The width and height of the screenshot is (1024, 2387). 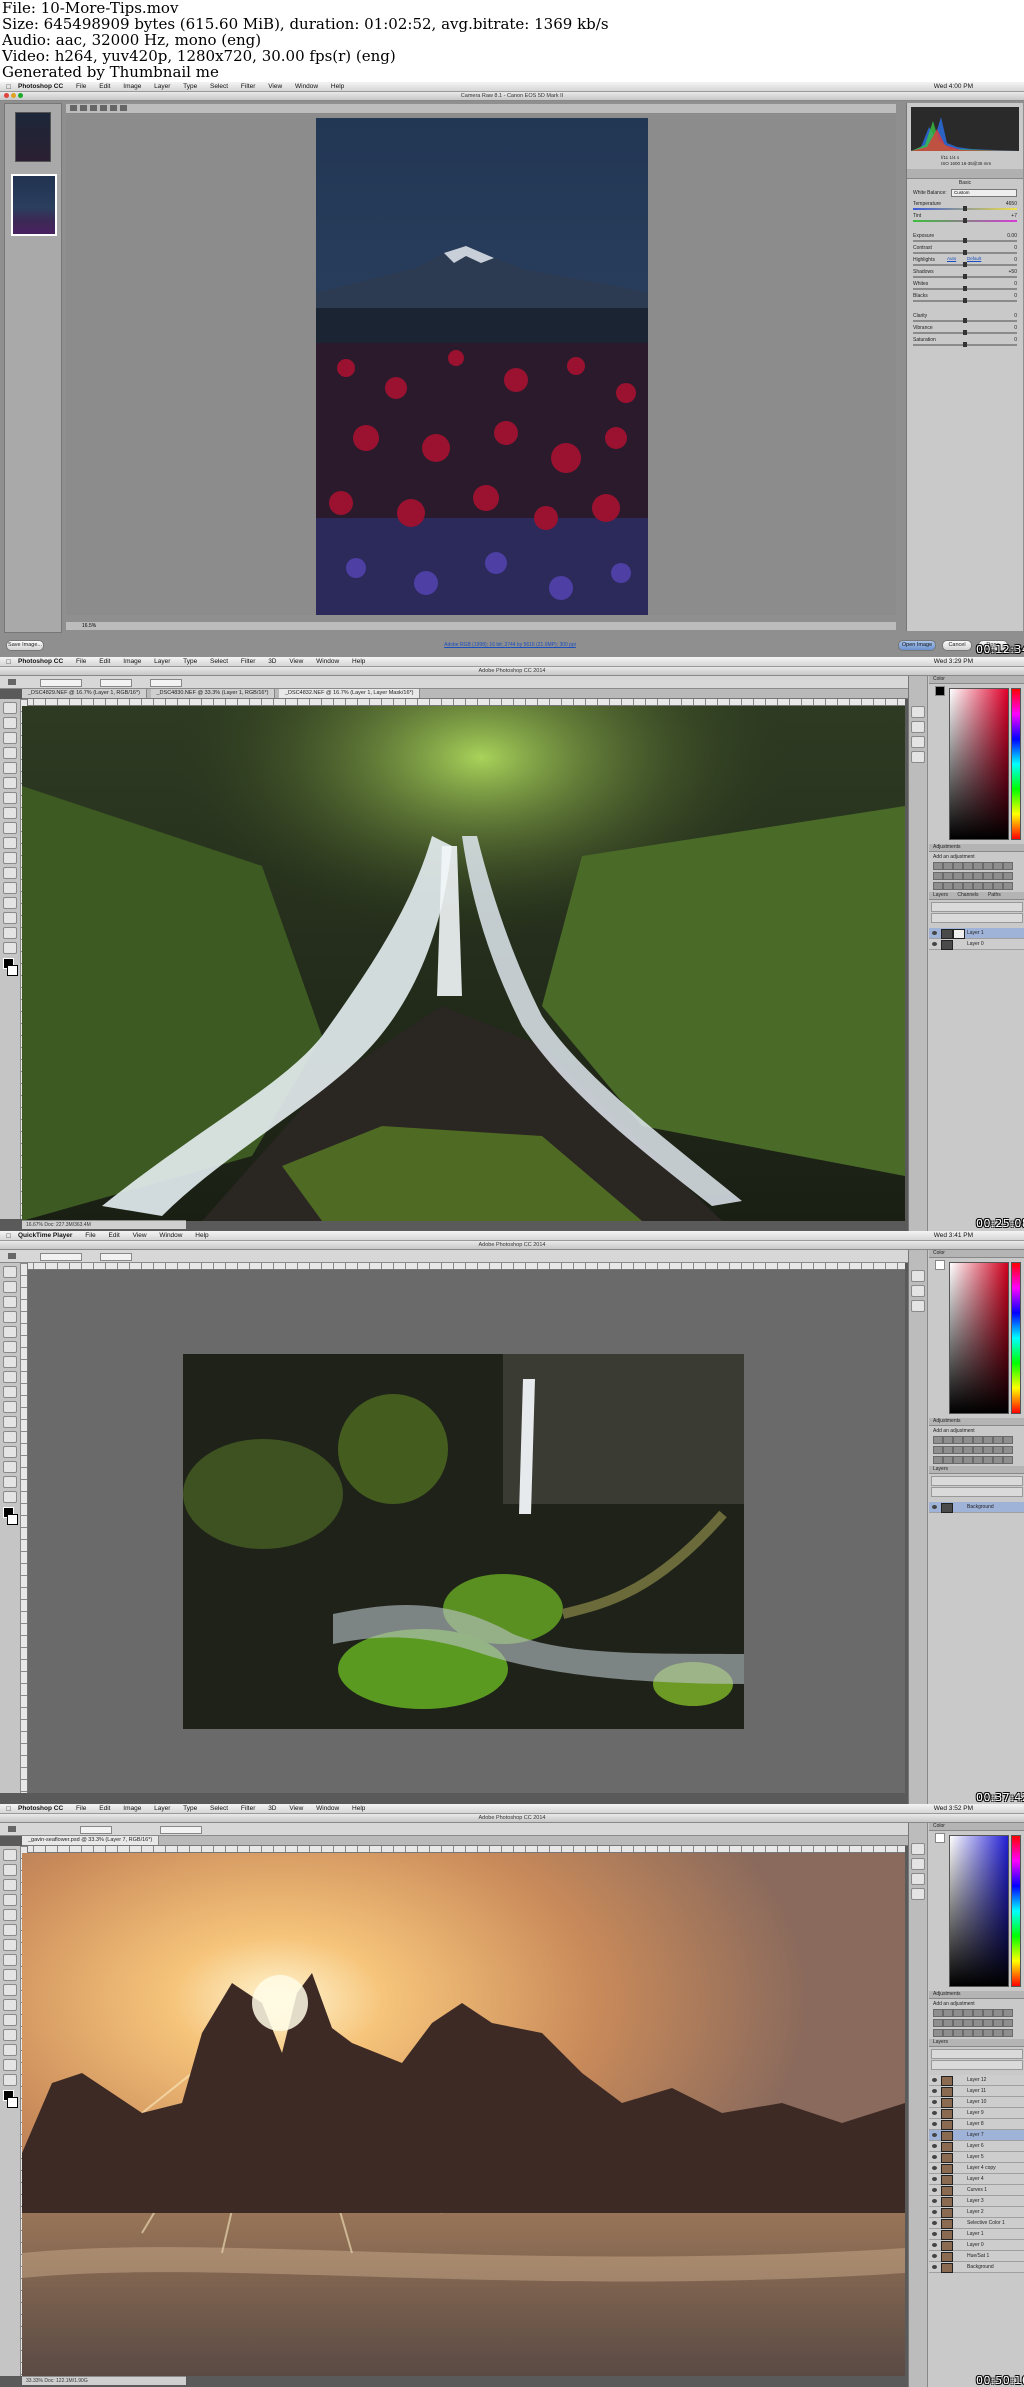 I want to click on app-name: QuickTime Player, so click(x=45, y=1235).